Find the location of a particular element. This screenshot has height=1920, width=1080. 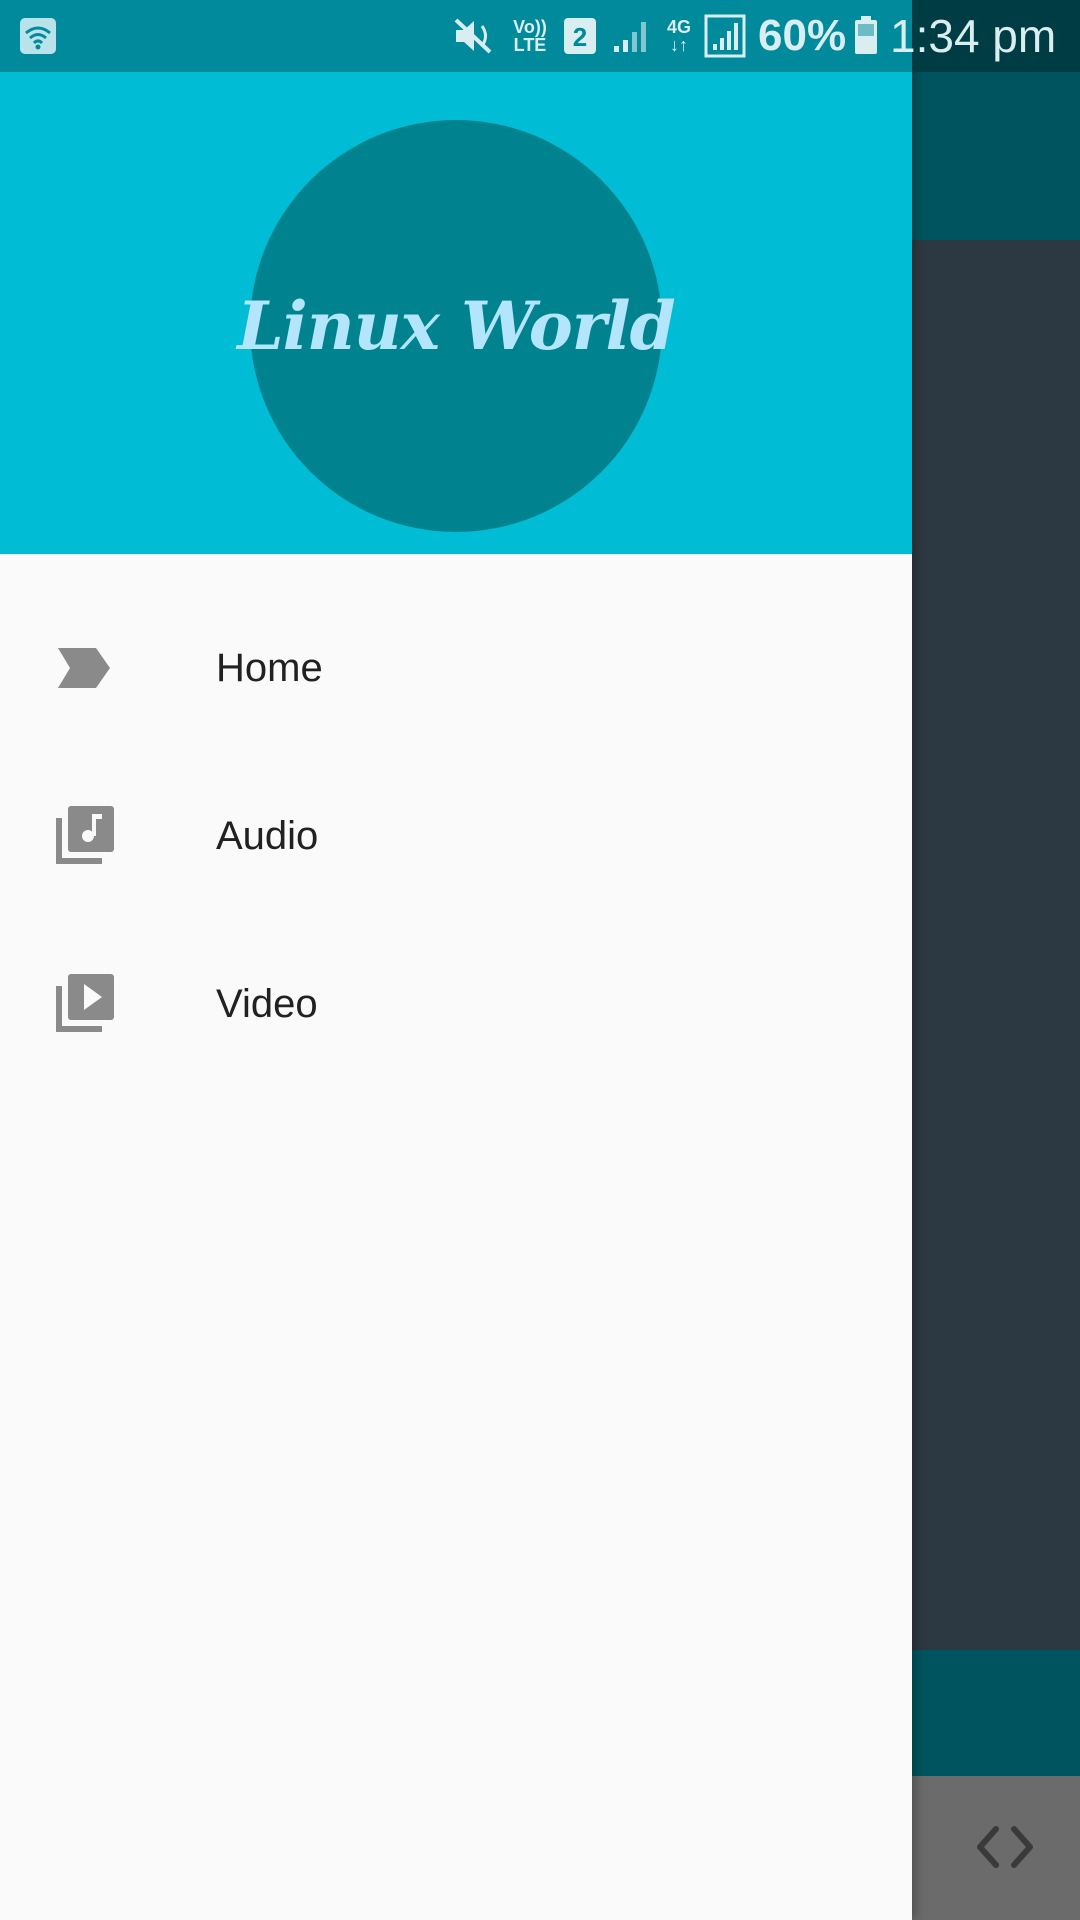

volte-icon: Vo)) LTE is located at coordinates (530, 36).